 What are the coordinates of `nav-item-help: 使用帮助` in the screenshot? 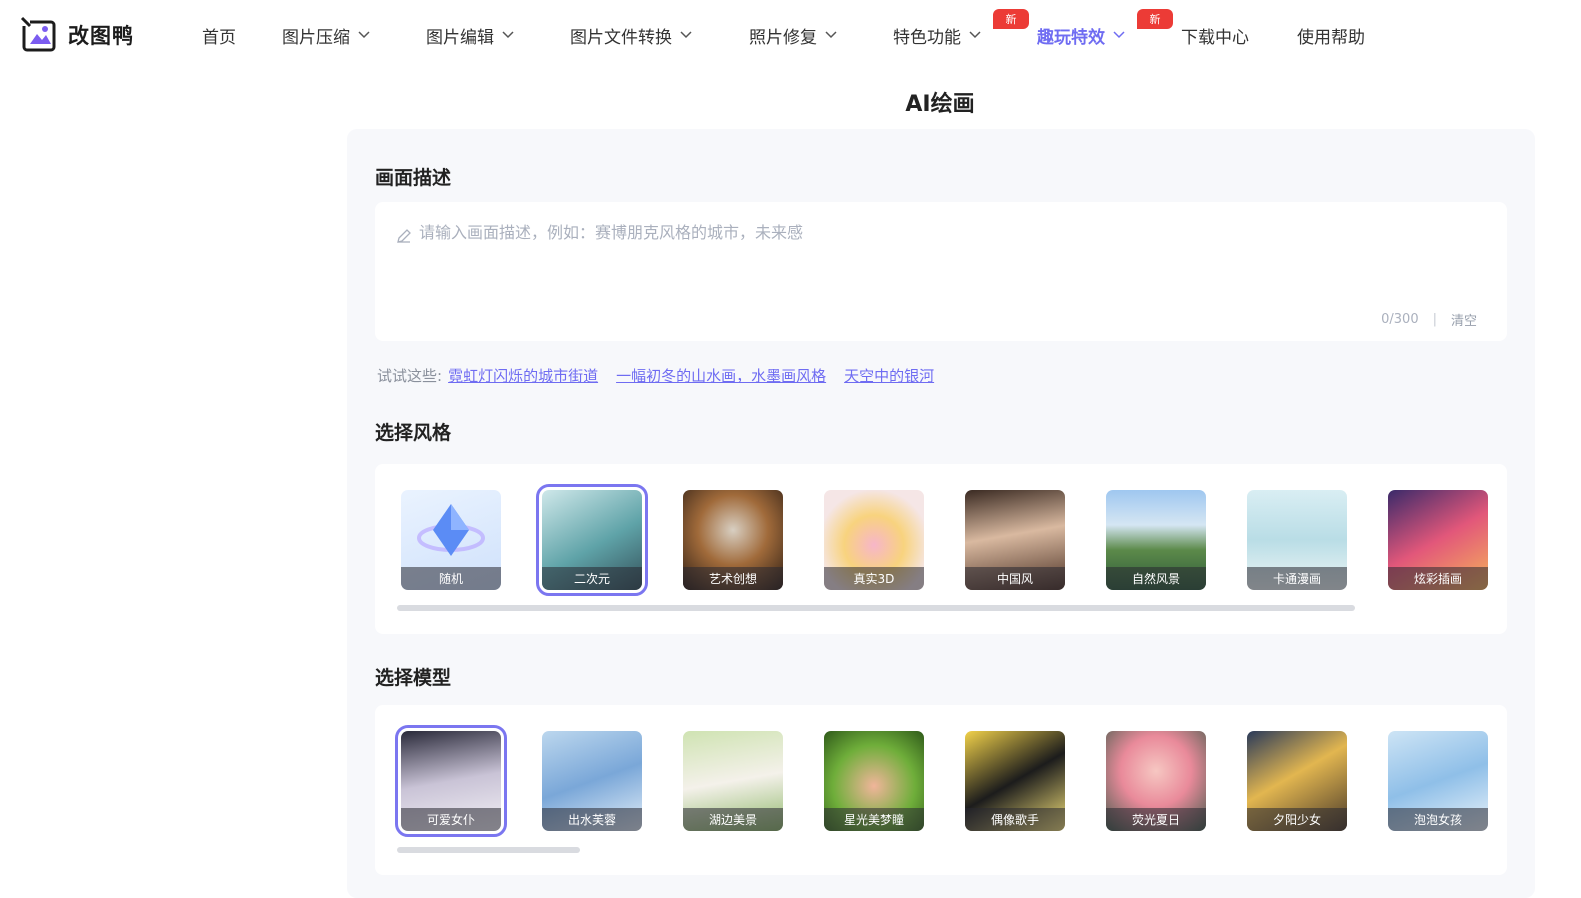 It's located at (1331, 35).